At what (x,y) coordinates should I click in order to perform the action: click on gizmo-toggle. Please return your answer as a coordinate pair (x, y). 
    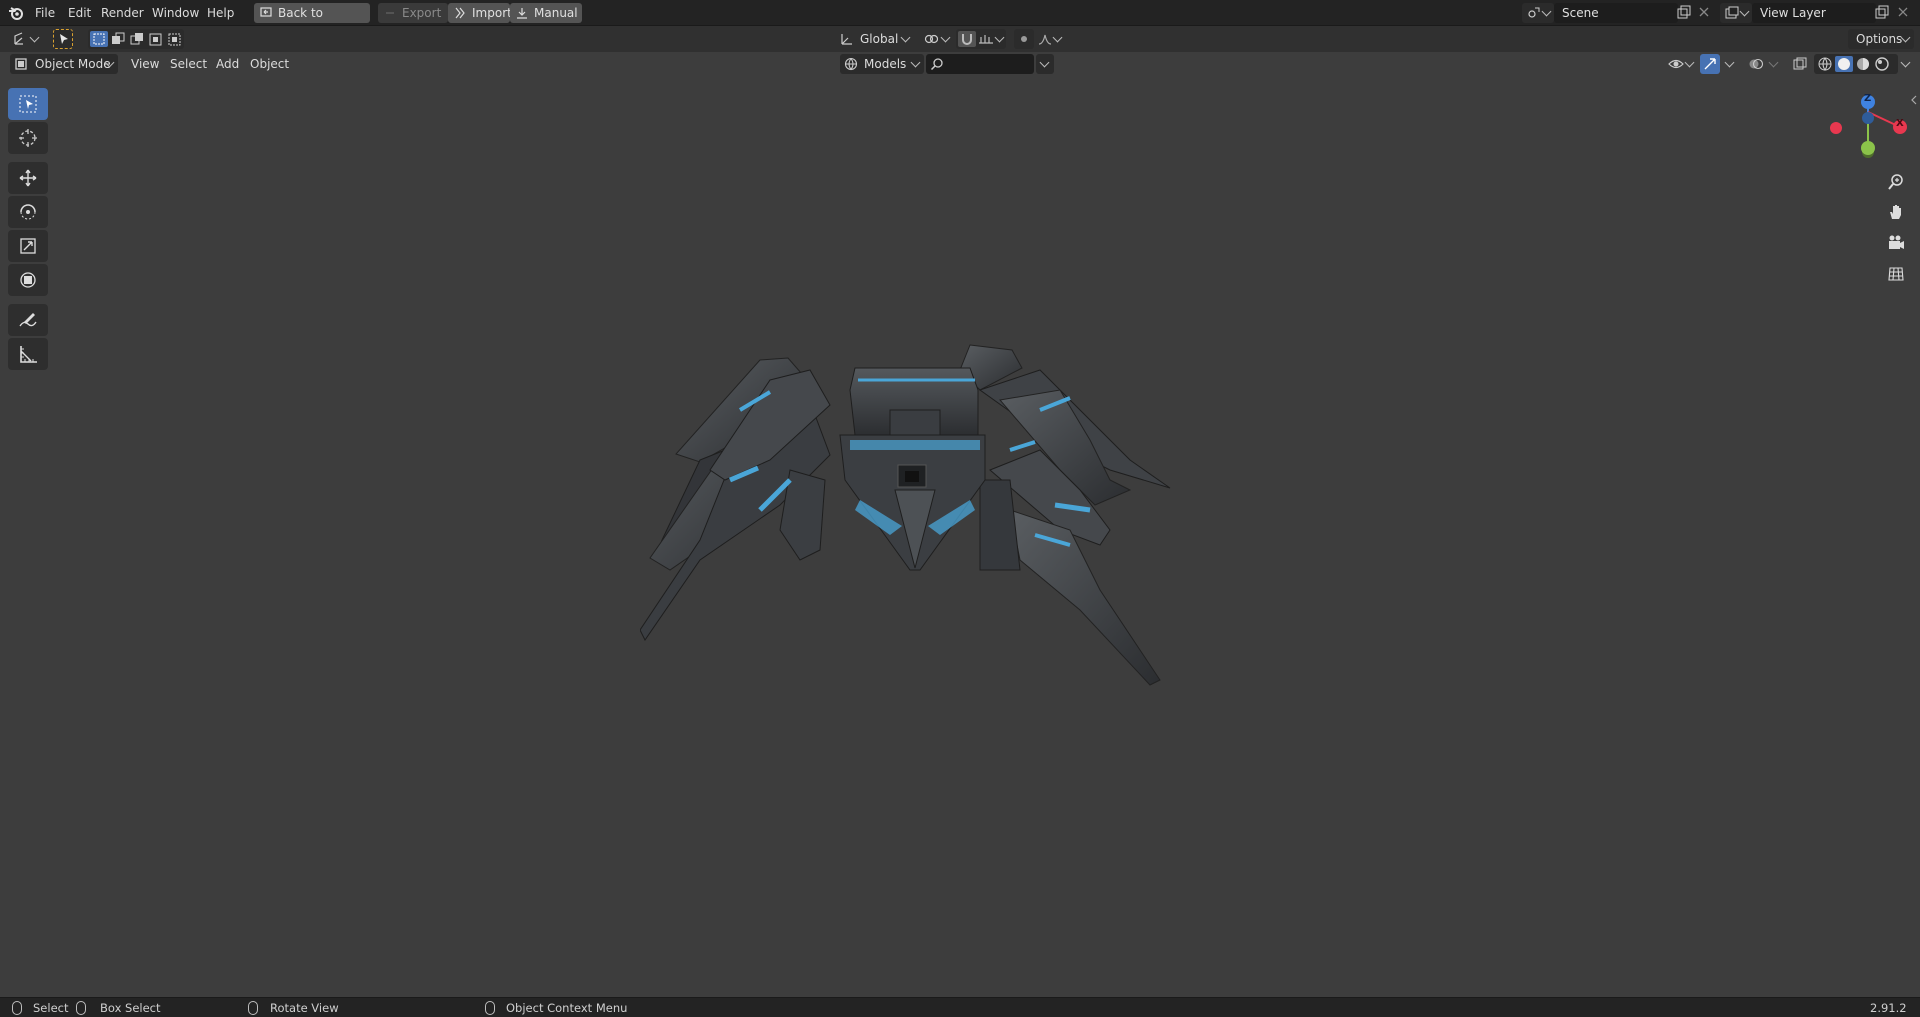
    Looking at the image, I should click on (1710, 64).